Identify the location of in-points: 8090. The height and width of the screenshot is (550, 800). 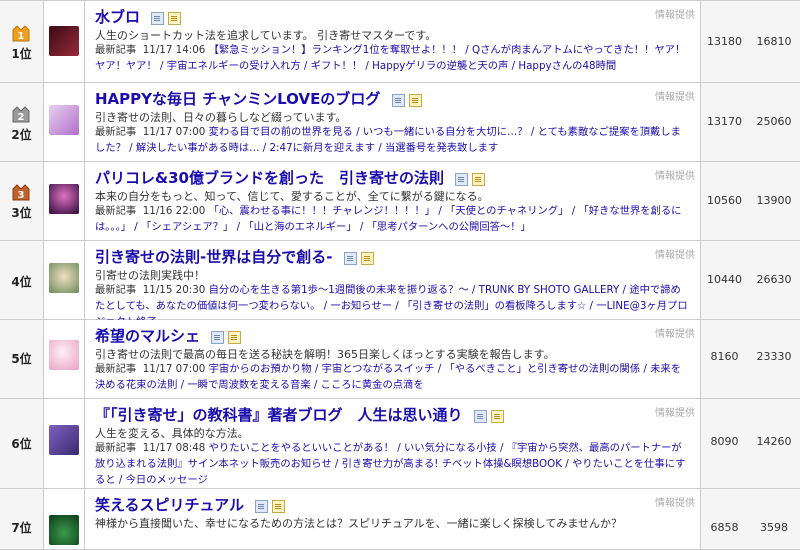
(724, 441).